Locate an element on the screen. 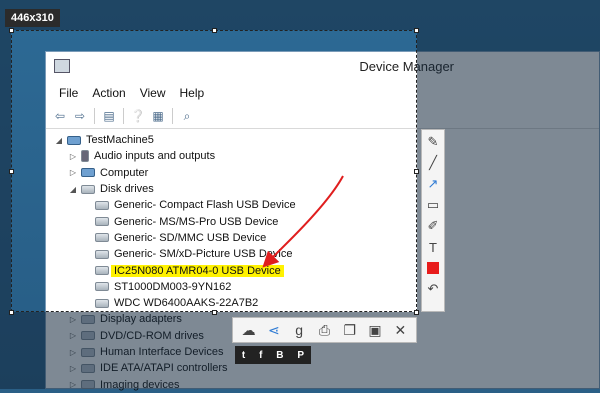 The image size is (600, 393). drawing-toolbar: ✎ ╱ ↗ ▭ ✐ T ↶ is located at coordinates (433, 220).